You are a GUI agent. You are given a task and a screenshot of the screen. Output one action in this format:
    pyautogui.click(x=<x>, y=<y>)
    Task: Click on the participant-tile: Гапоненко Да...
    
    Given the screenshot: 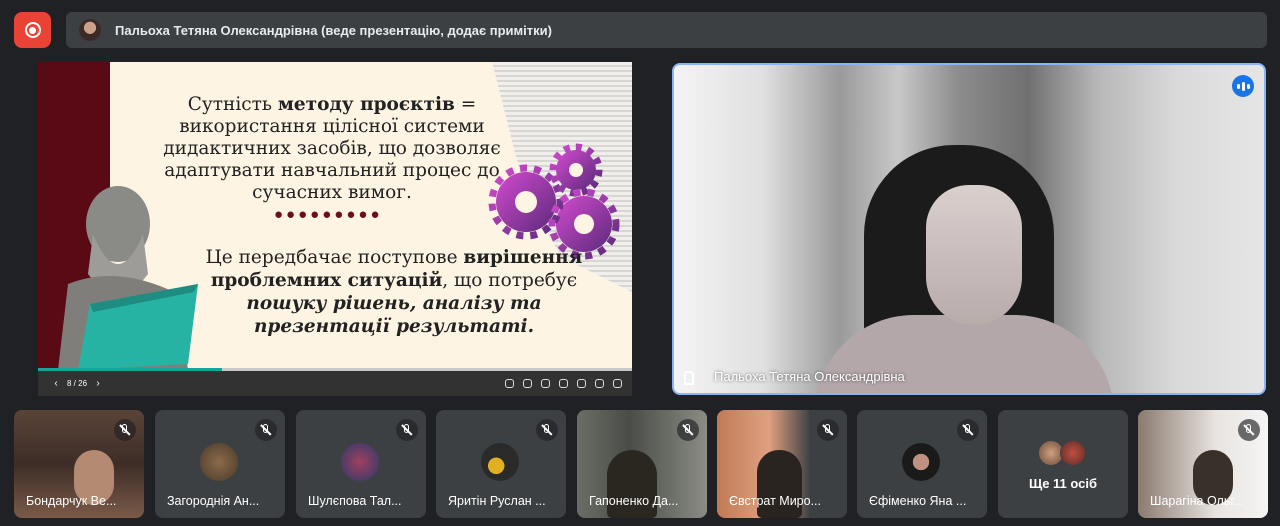 What is the action you would take?
    pyautogui.click(x=642, y=464)
    